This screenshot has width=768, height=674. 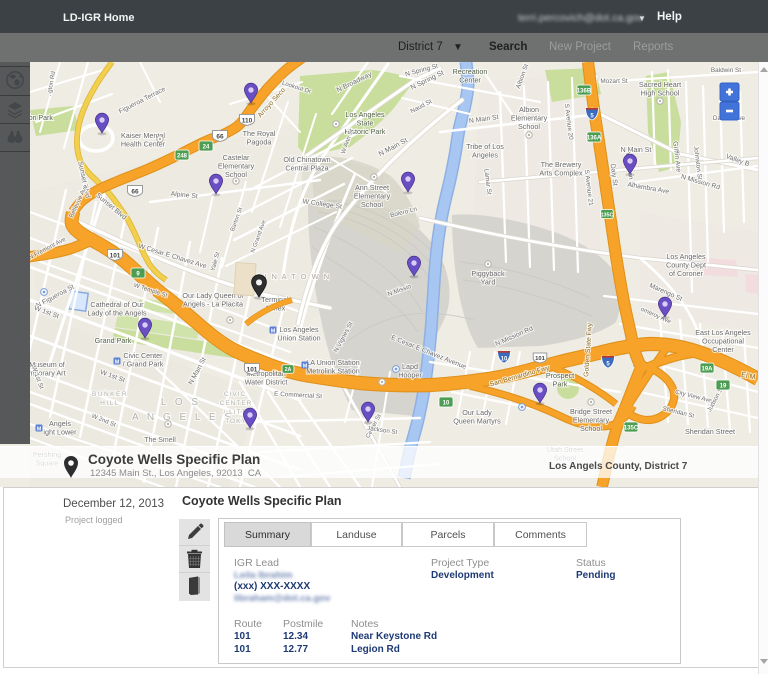 I want to click on svg-text: Central Plaza, so click(x=306, y=168).